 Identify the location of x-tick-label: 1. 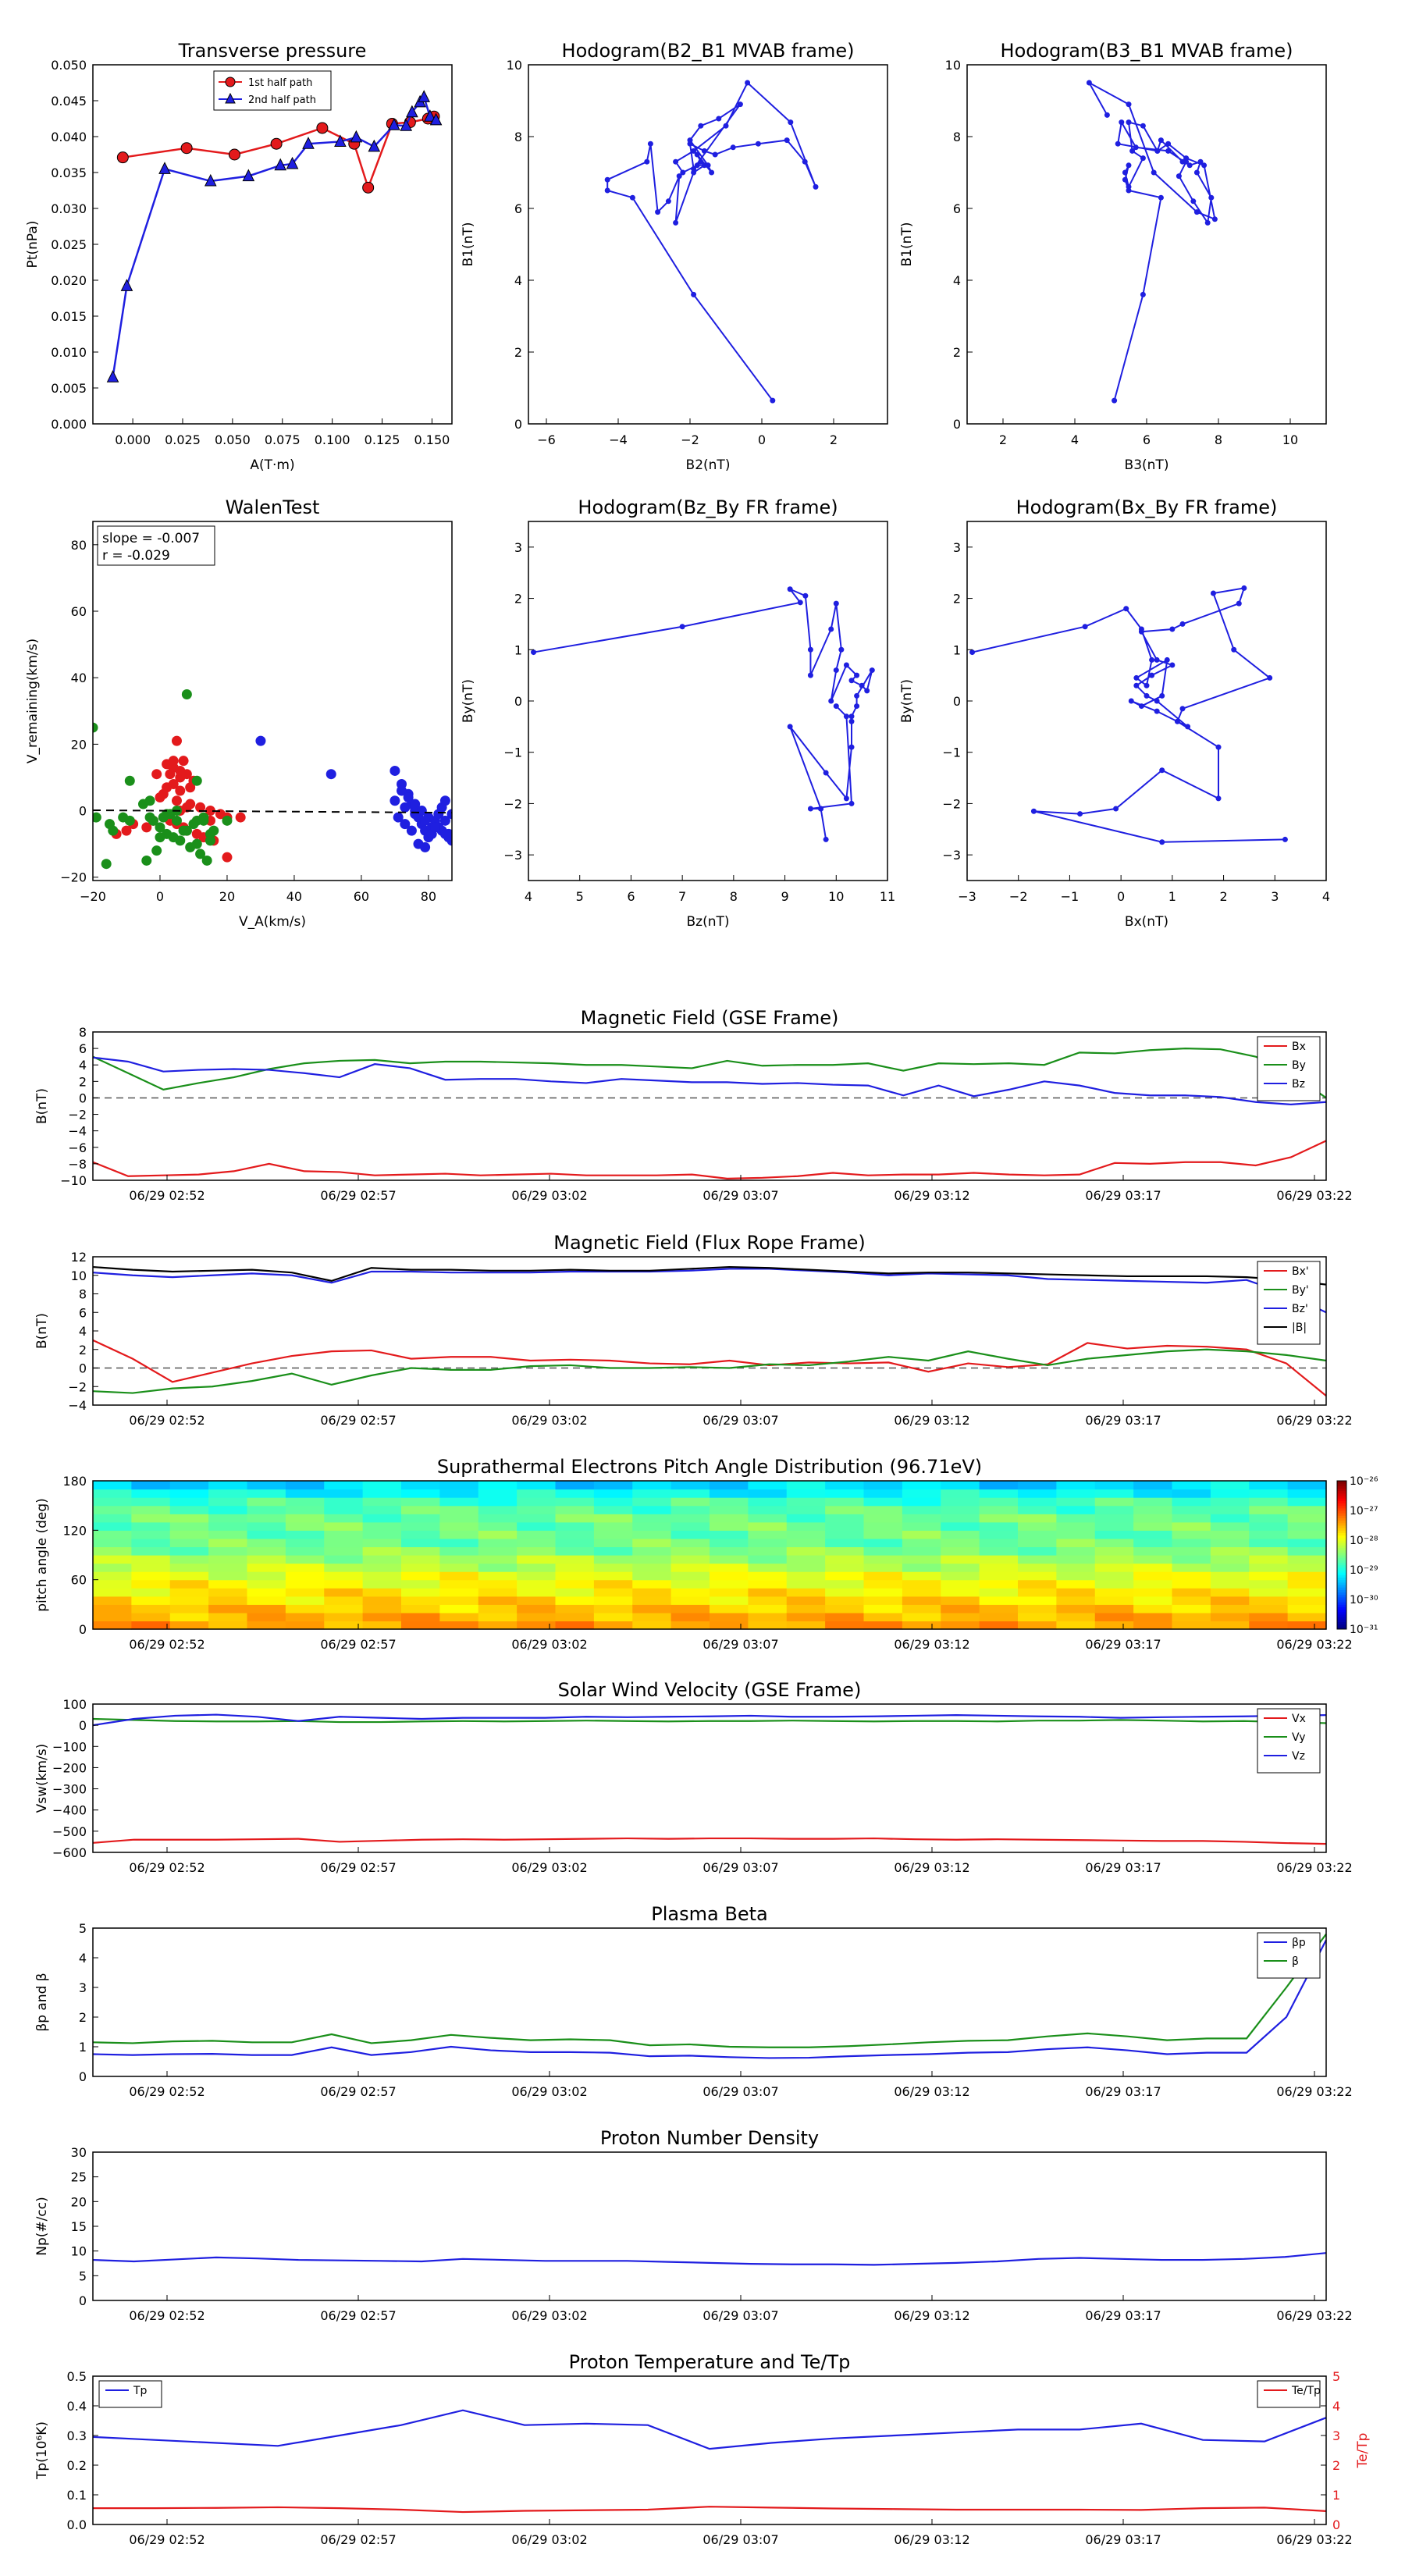
(1172, 896).